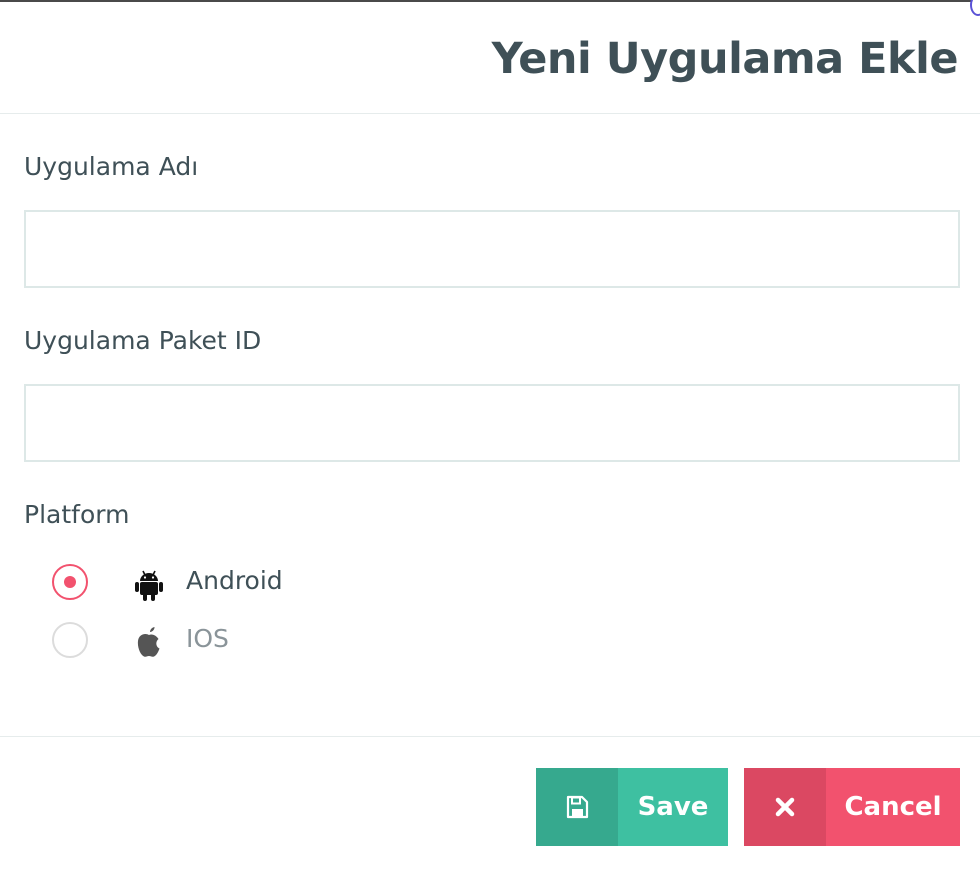 The height and width of the screenshot is (876, 980). What do you see at coordinates (143, 340) in the screenshot?
I see `package-id-label: Uygulama Paket ID` at bounding box center [143, 340].